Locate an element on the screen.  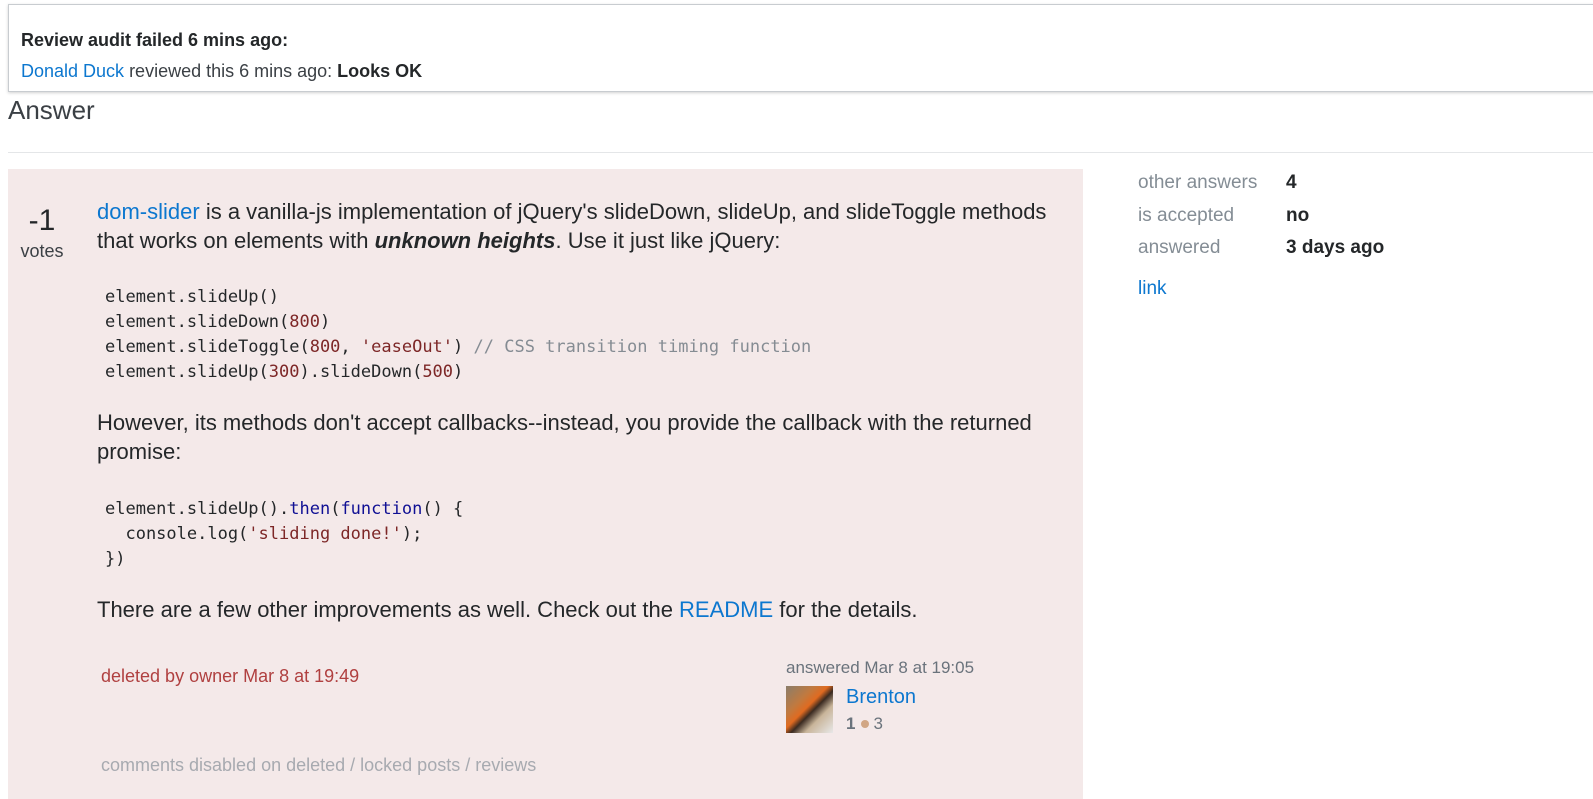
code-token: console.log( is located at coordinates (177, 534).